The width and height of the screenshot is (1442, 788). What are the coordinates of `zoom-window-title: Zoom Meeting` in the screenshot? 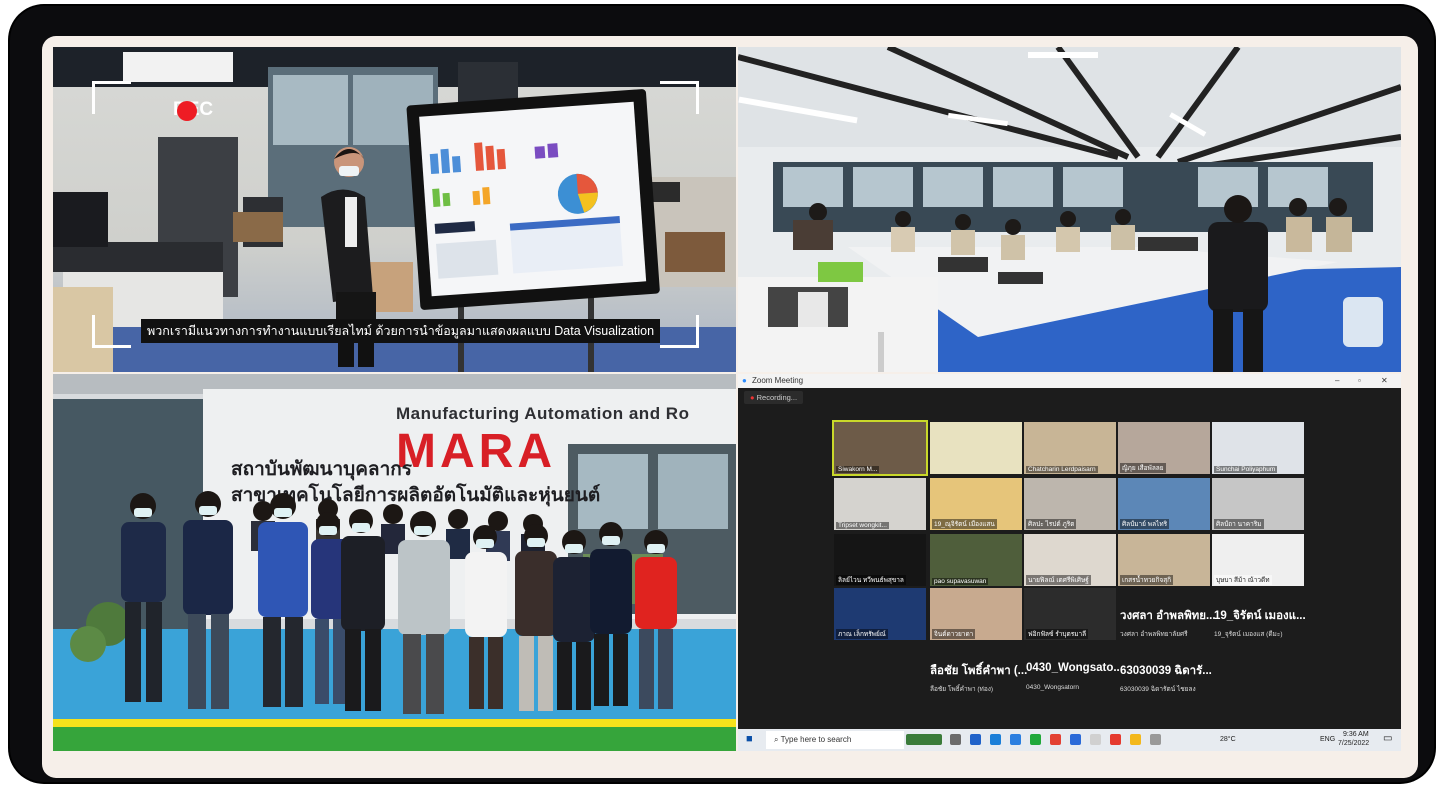 It's located at (778, 380).